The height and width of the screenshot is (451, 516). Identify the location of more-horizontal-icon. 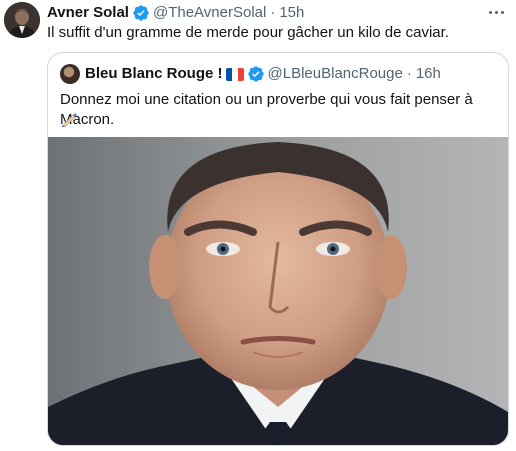
(496, 12).